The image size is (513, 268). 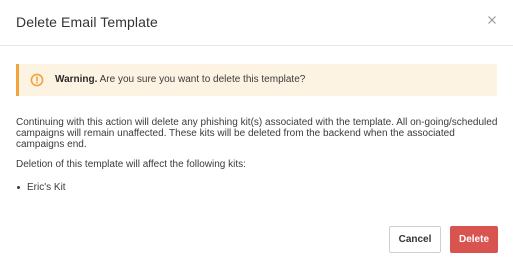 I want to click on cancel-button: Cancel, so click(x=415, y=239).